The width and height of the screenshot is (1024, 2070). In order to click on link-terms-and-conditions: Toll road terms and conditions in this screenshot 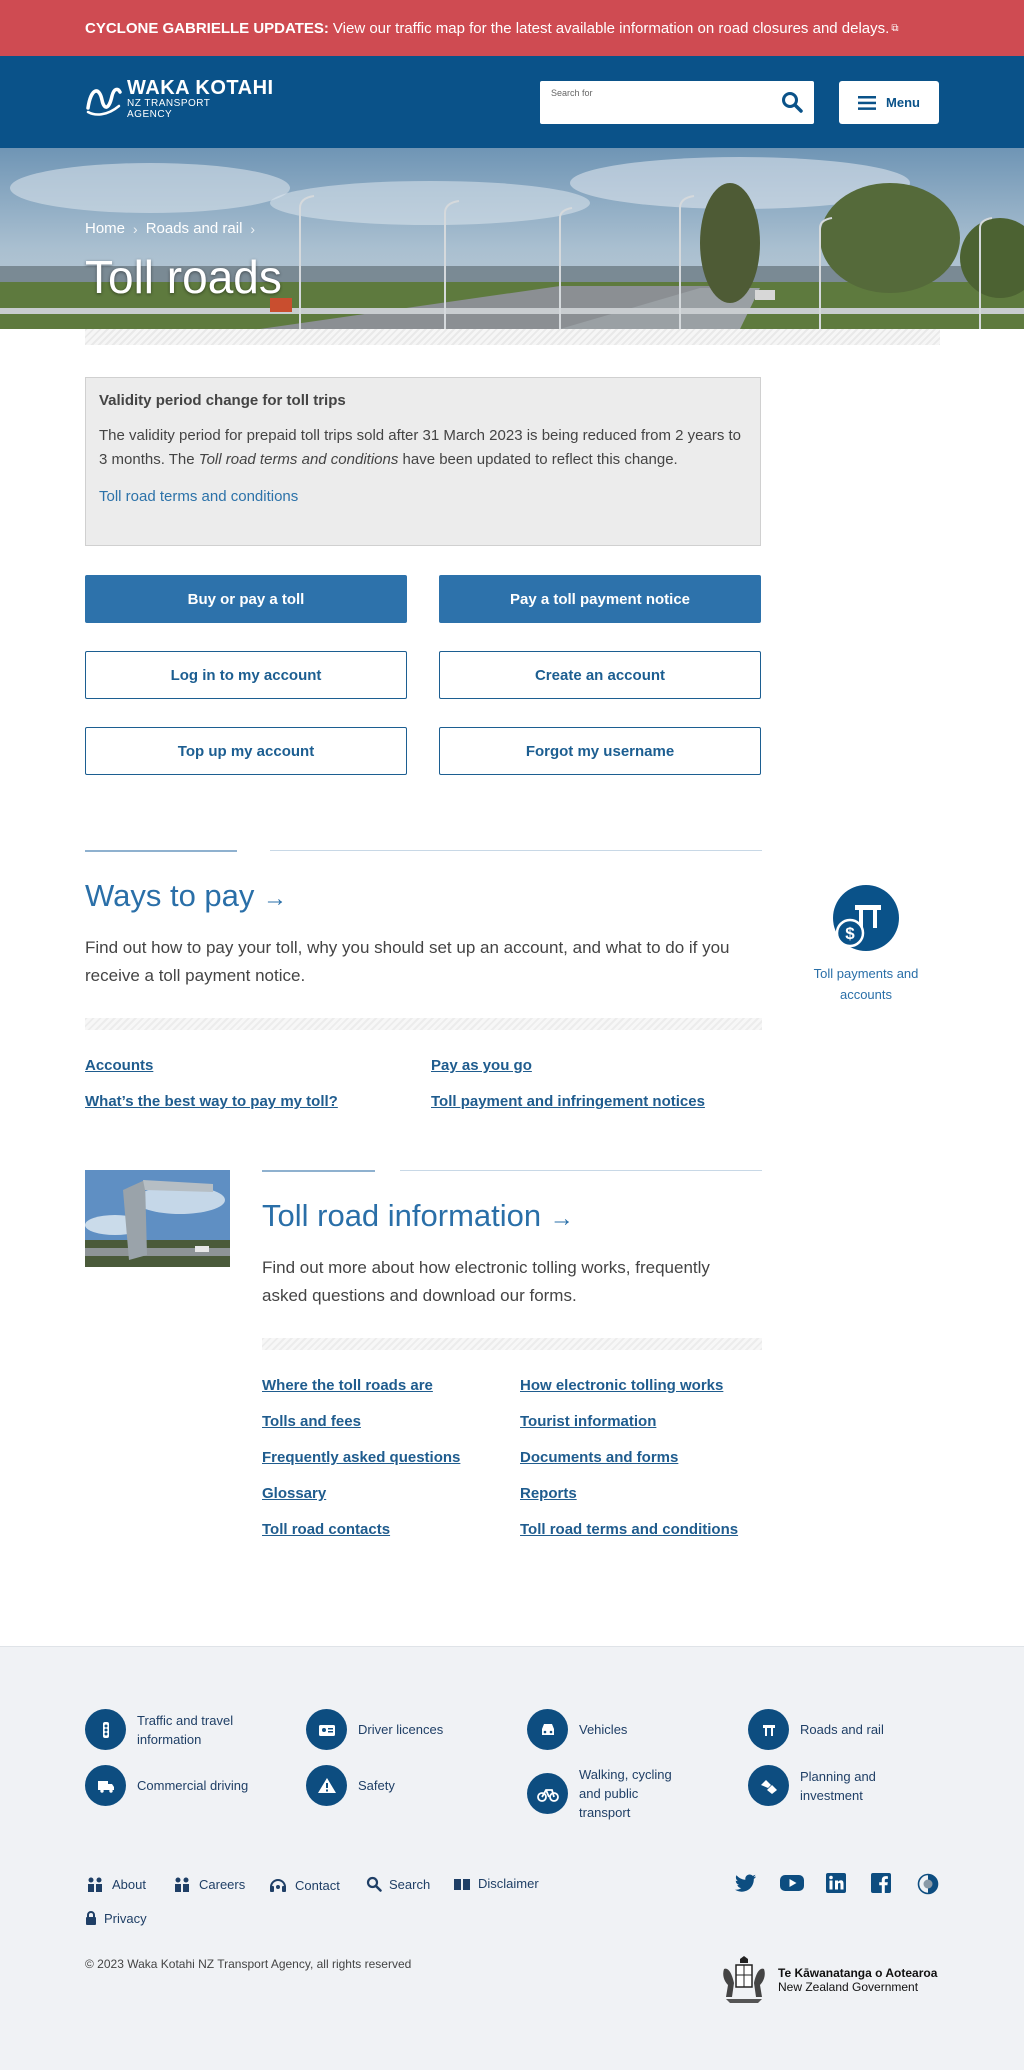, I will do `click(629, 1529)`.